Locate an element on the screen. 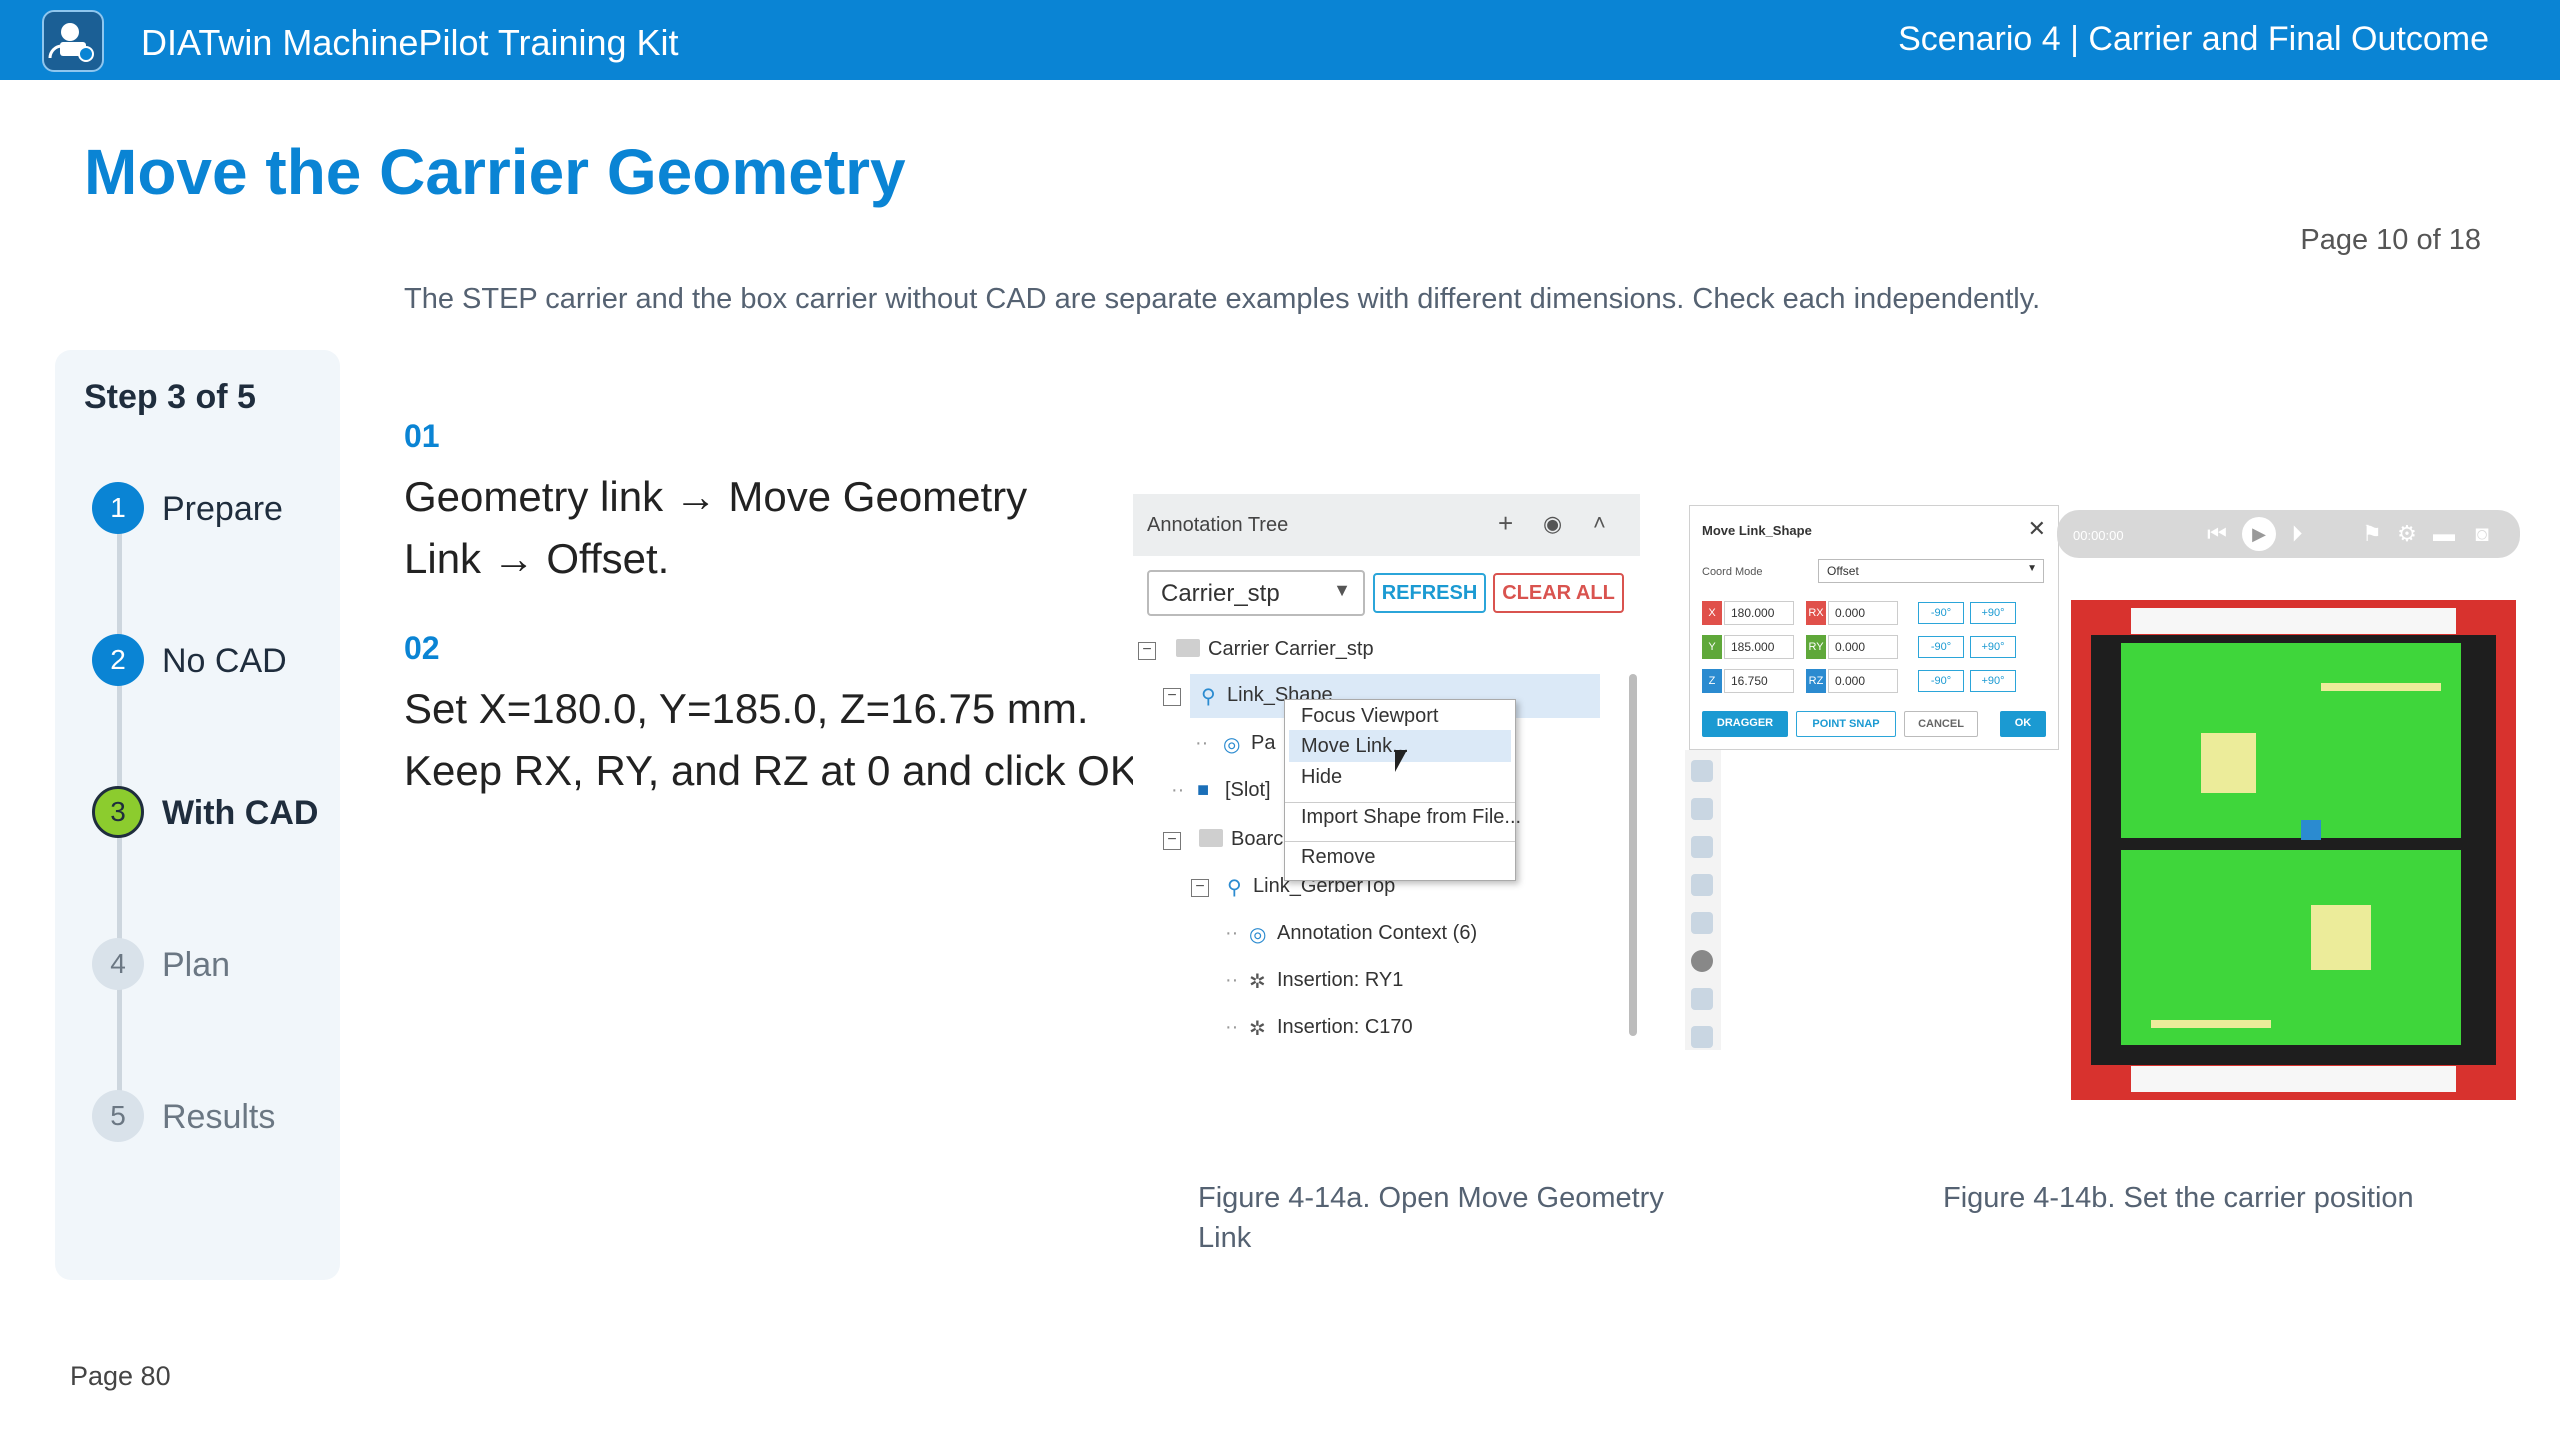  axis-tag: Y is located at coordinates (1712, 647).